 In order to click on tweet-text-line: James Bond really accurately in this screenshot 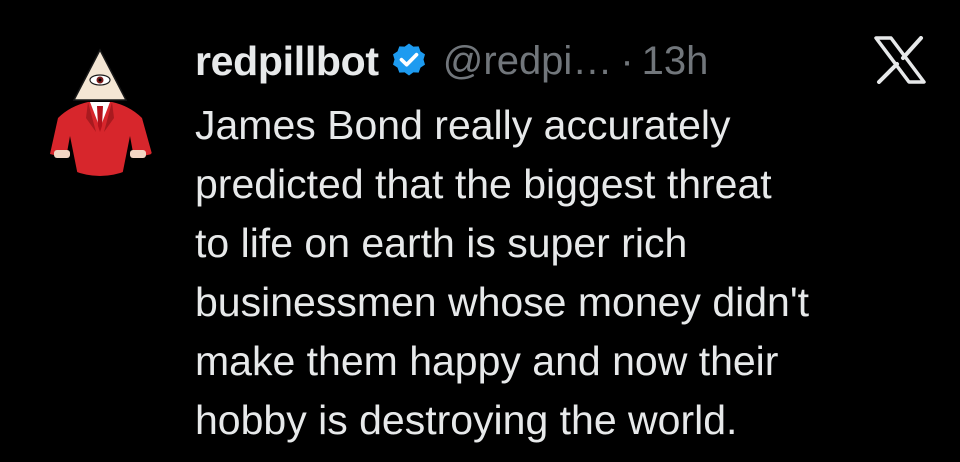, I will do `click(463, 125)`.